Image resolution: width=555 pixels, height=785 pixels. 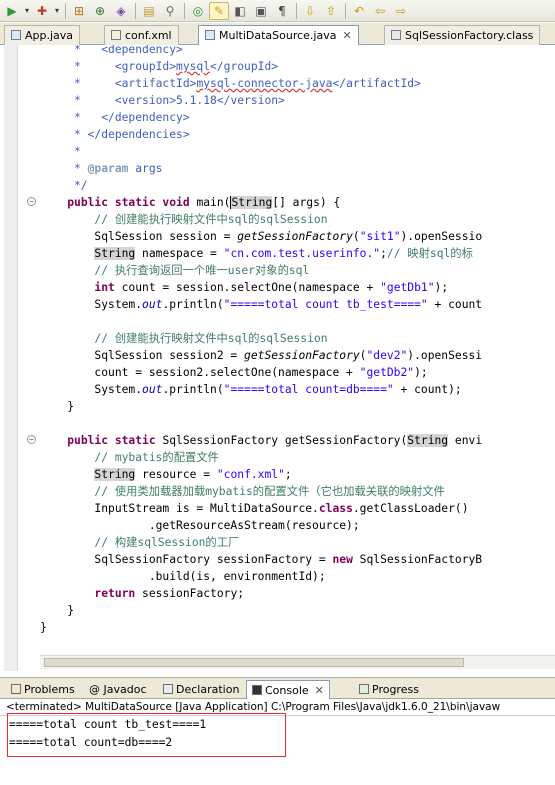 I want to click on tab-declaration: Declaration, so click(x=201, y=689).